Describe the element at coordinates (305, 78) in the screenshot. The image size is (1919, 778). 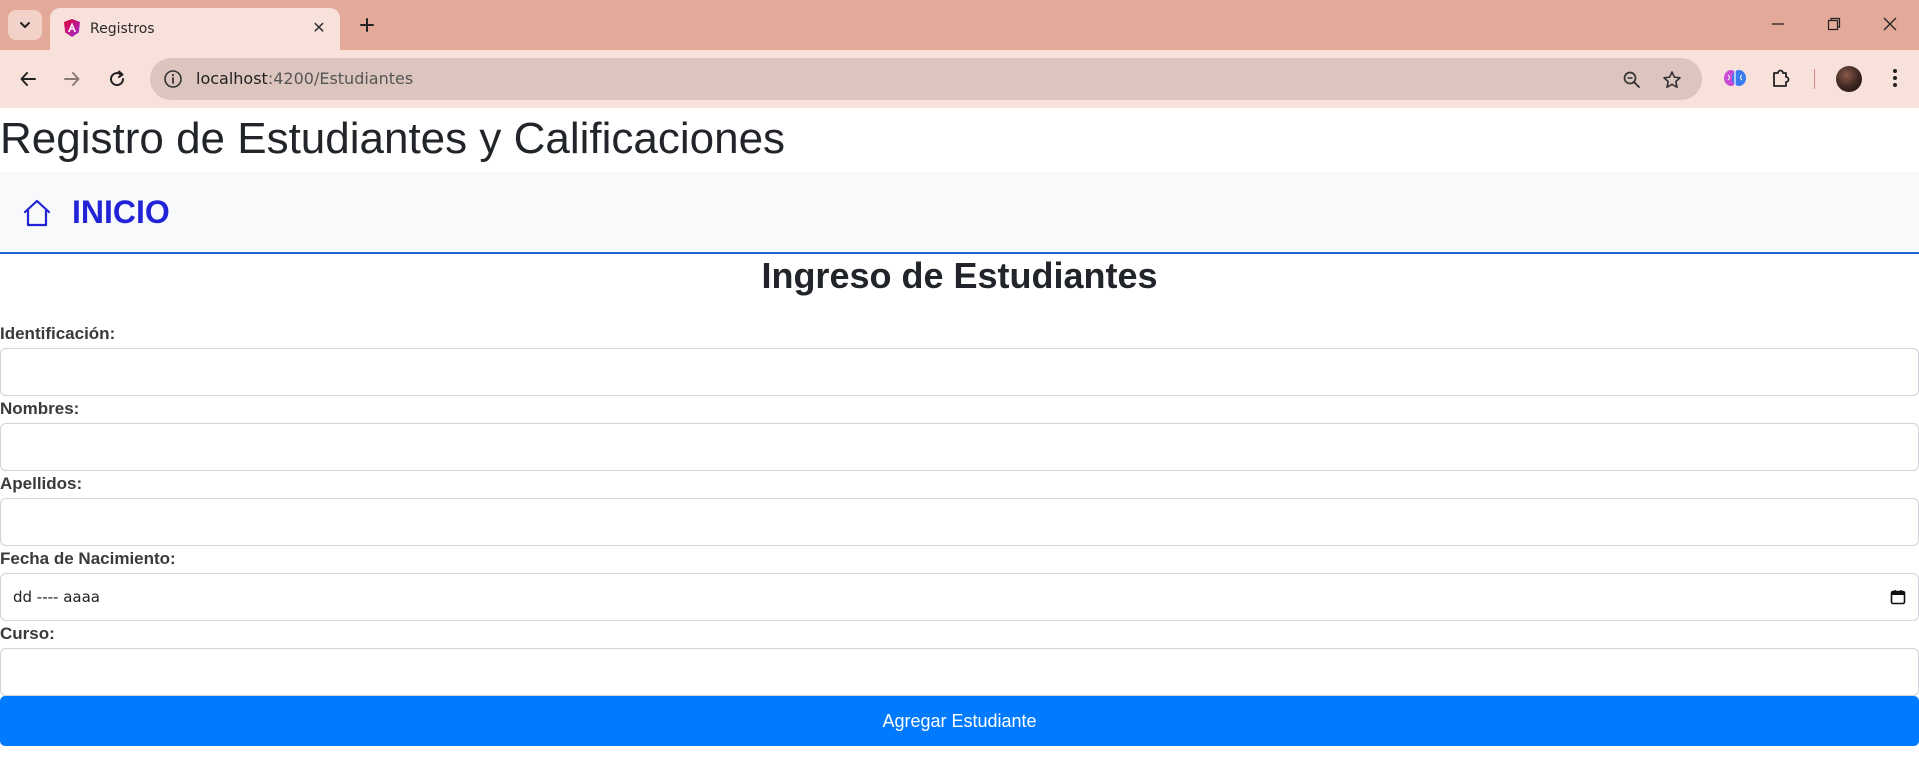
I see `url-text: localhost:4200/Estudiantes` at that location.